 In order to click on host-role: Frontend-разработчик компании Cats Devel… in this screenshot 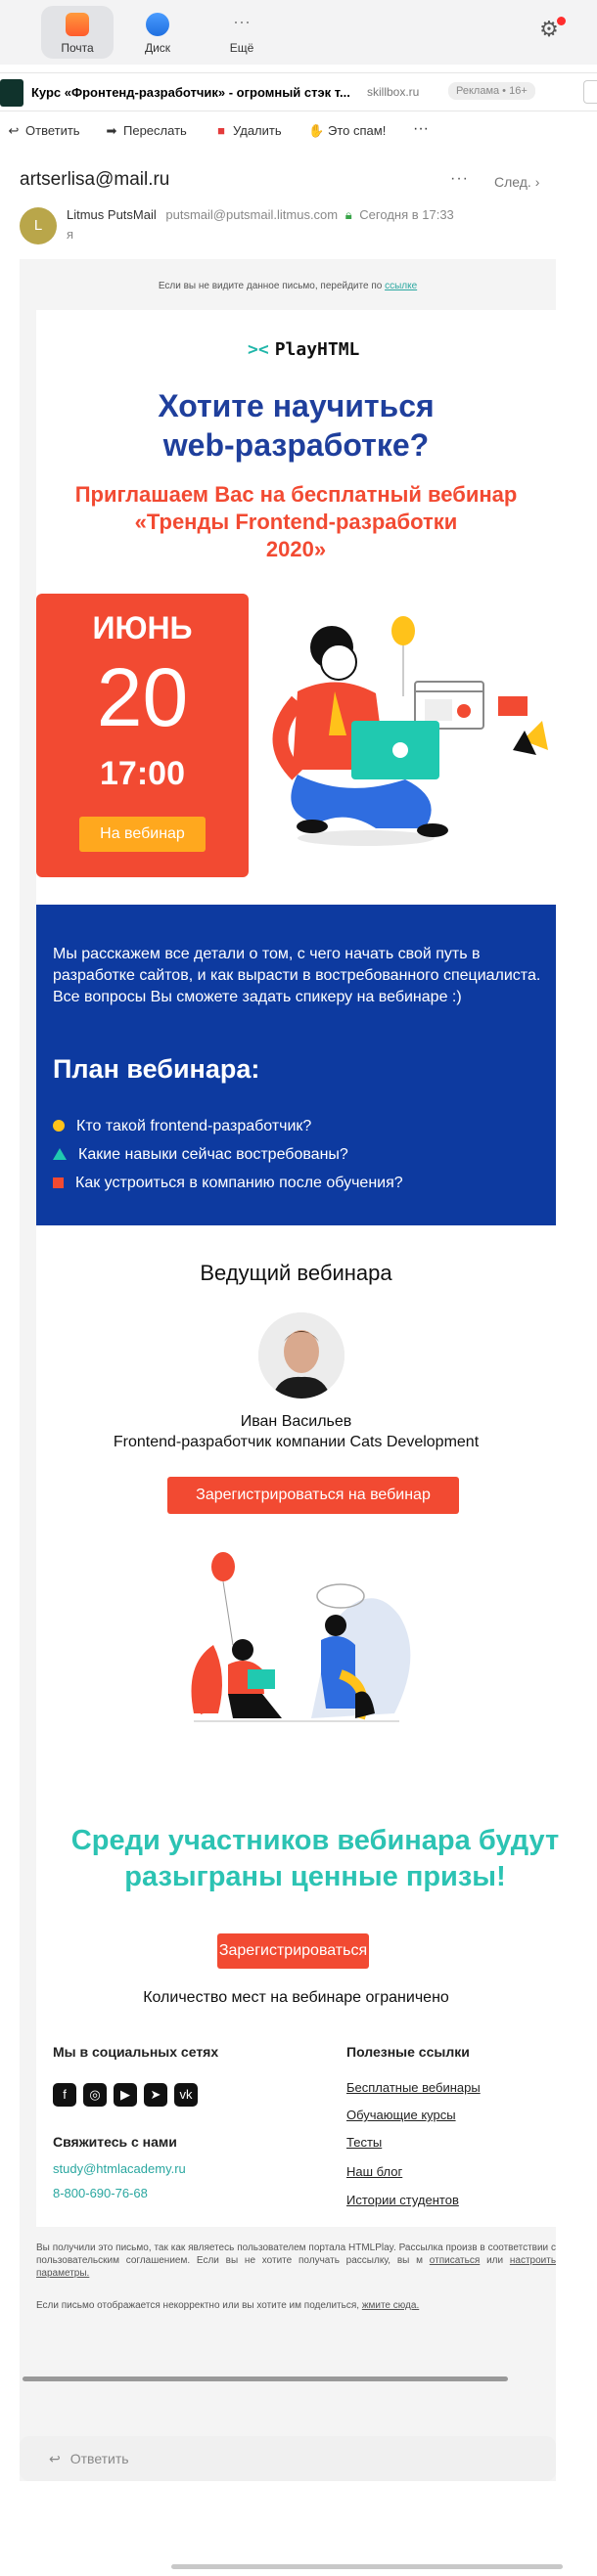, I will do `click(296, 1442)`.